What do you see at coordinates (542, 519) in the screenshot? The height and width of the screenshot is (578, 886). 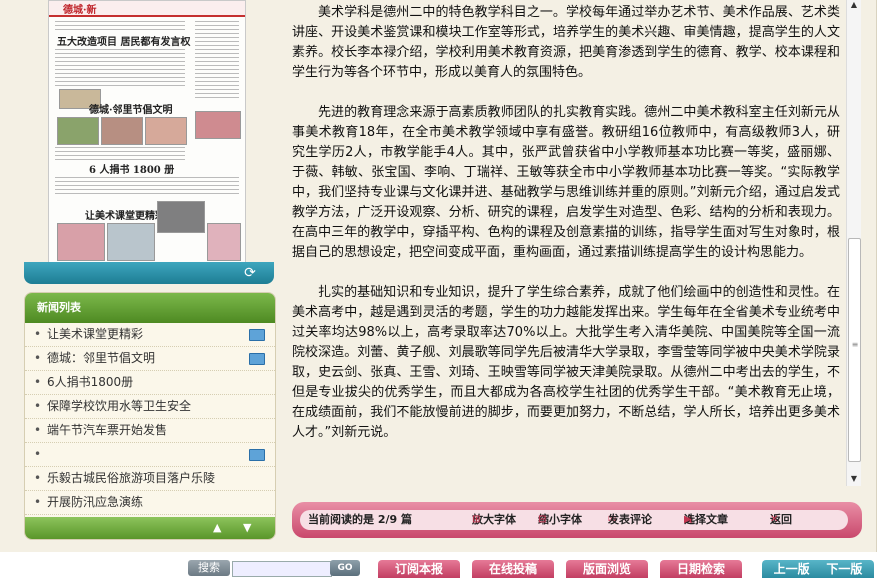 I see `minus-icon: ⊟` at bounding box center [542, 519].